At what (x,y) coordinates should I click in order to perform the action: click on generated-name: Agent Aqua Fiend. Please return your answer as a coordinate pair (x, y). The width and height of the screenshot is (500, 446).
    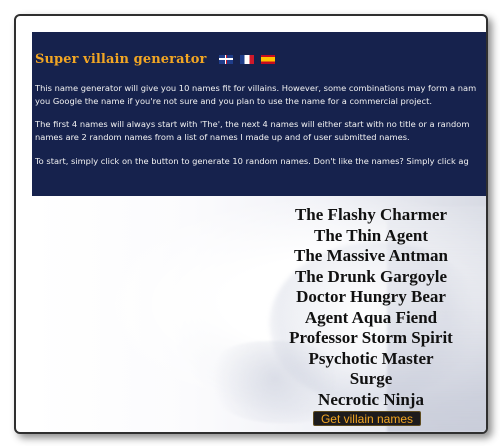
    Looking at the image, I should click on (371, 317).